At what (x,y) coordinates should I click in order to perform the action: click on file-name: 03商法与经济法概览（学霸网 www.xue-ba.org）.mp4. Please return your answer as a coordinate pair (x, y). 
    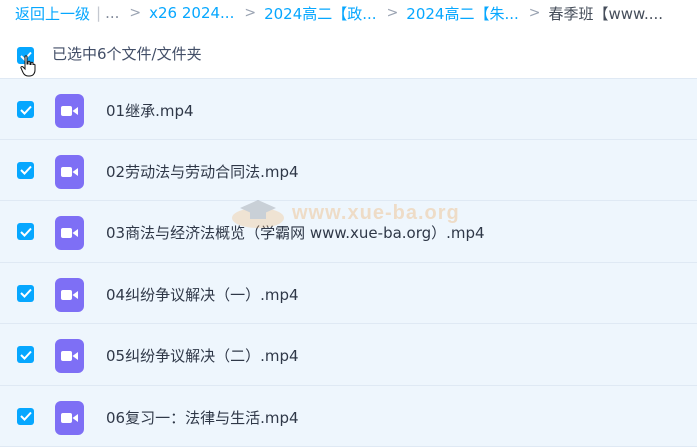
    Looking at the image, I should click on (295, 232).